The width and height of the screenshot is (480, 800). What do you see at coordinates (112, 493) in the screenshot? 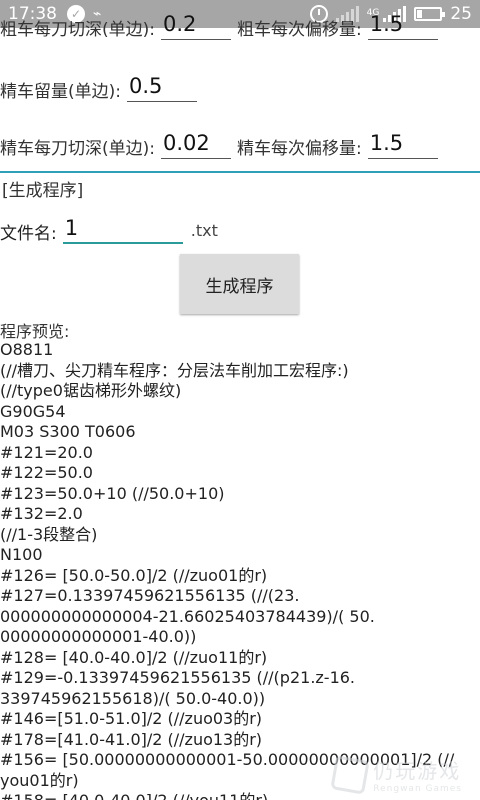
I see `code-line: #123=50.0+10 (//50.0+10)` at bounding box center [112, 493].